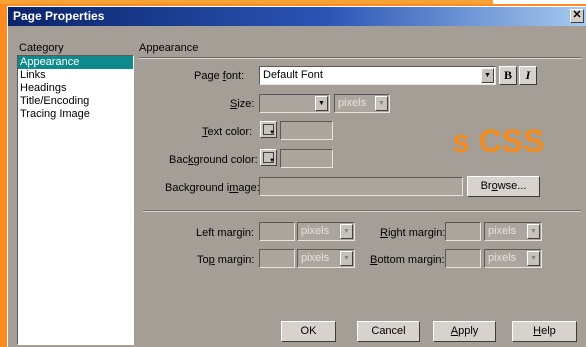  Describe the element at coordinates (326, 231) in the screenshot. I see `left-margin-unit-select: pixels ▼` at that location.